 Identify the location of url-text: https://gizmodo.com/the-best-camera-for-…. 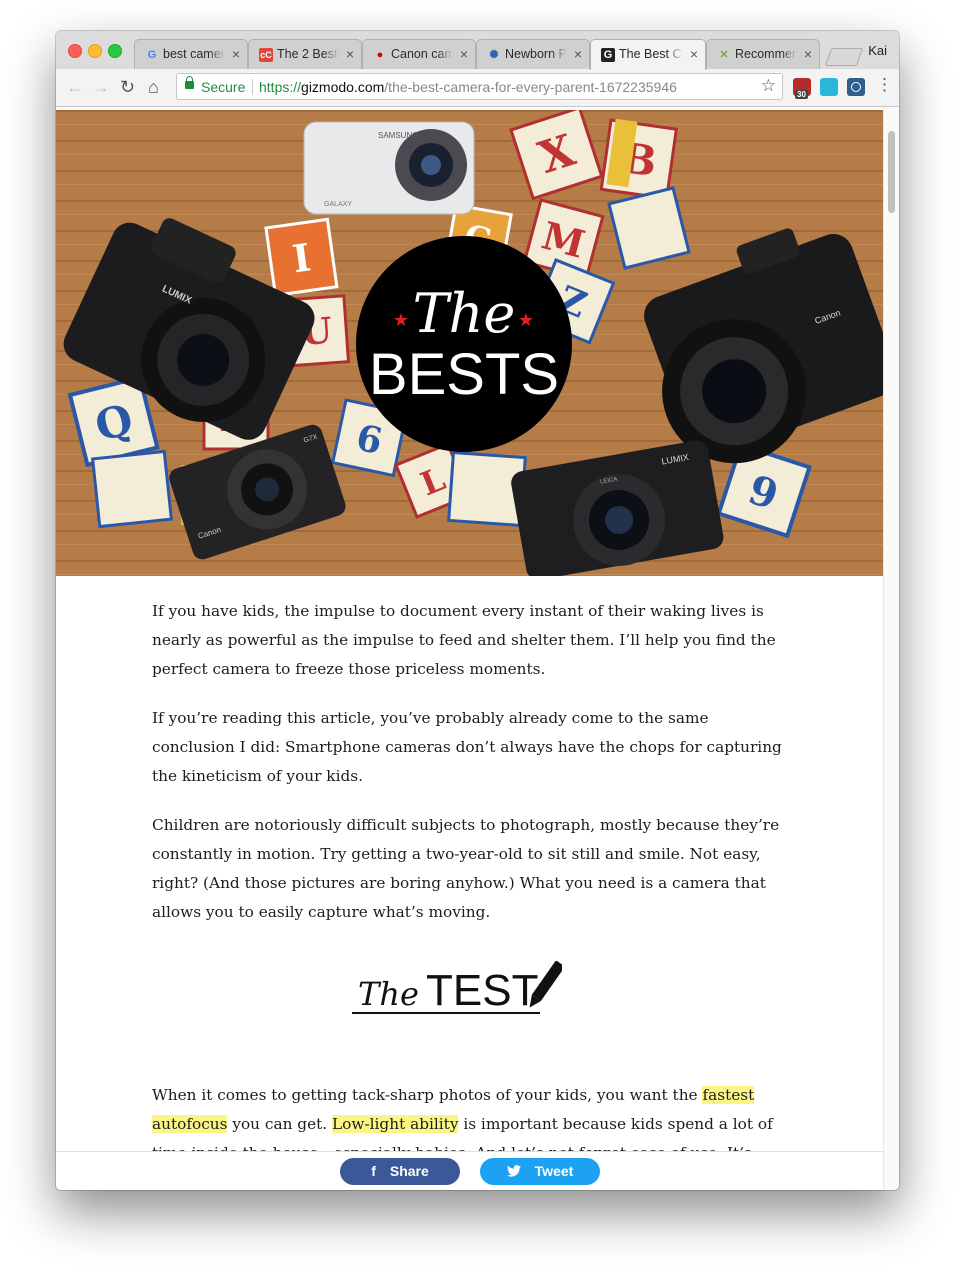
(468, 87).